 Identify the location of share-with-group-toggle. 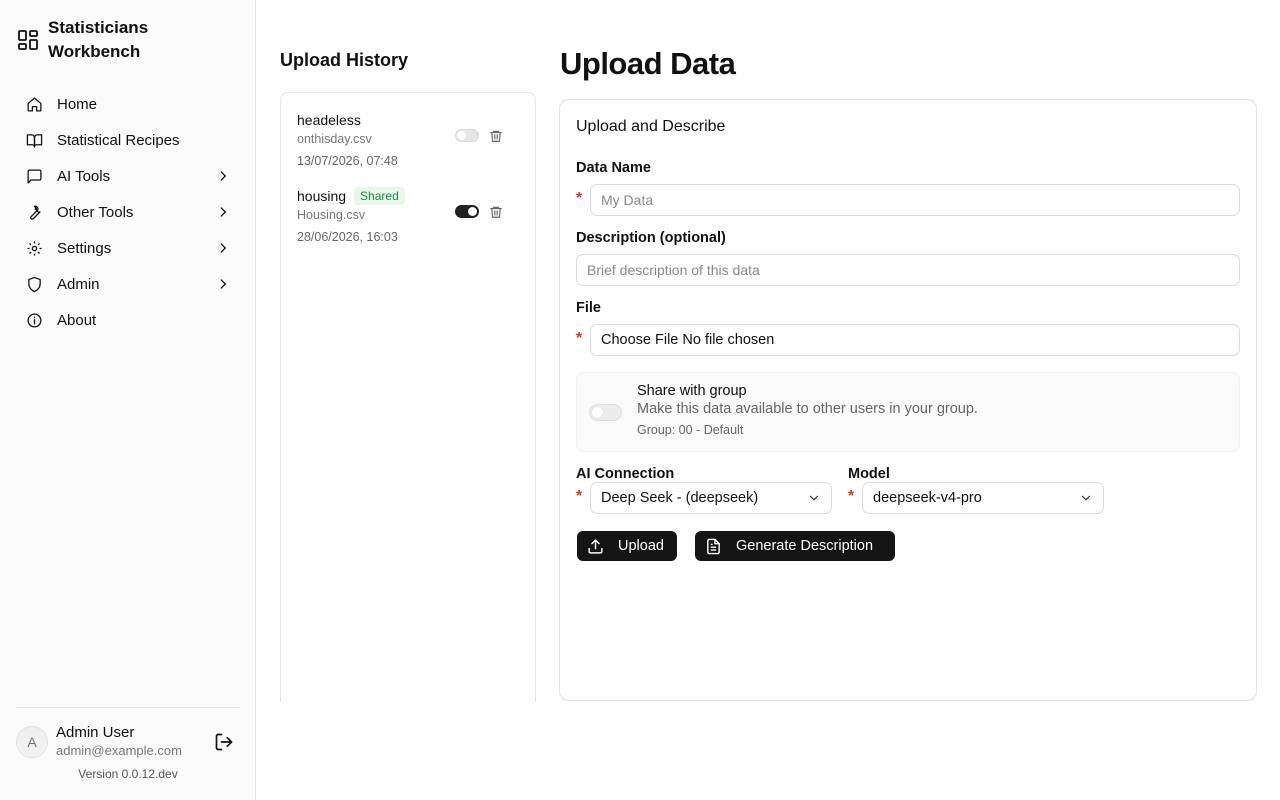
(605, 412).